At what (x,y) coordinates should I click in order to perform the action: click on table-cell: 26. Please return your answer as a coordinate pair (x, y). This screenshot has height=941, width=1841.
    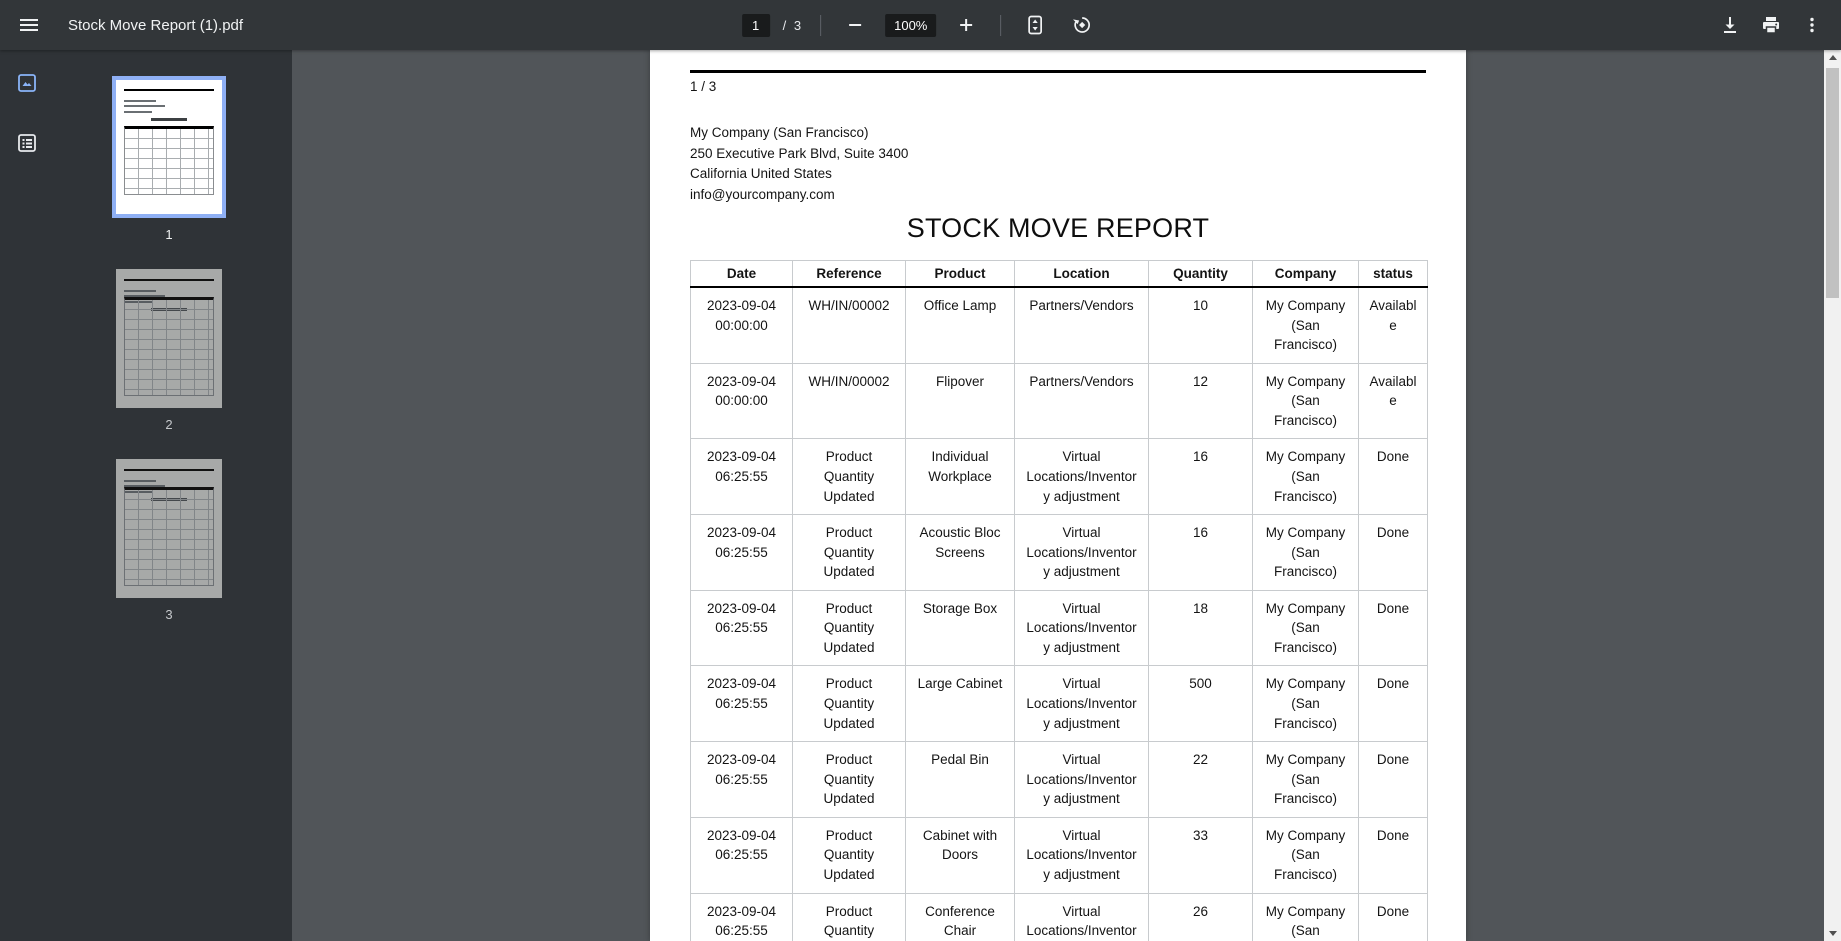
    Looking at the image, I should click on (1200, 916).